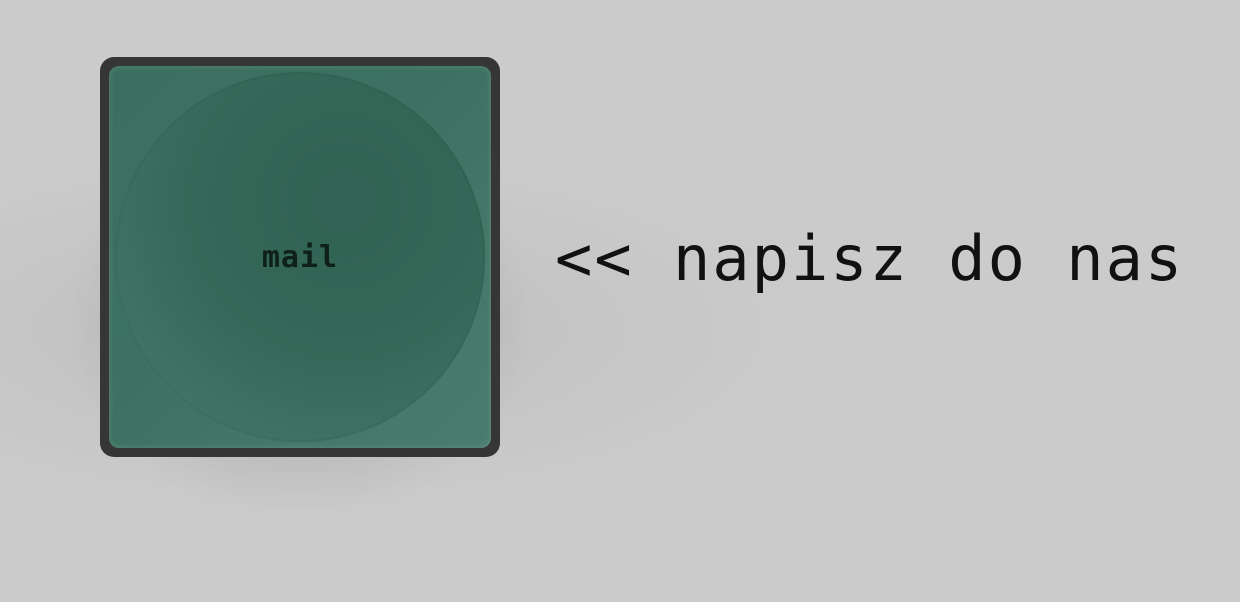 The width and height of the screenshot is (1240, 602). I want to click on mail-button-label: mail, so click(300, 257).